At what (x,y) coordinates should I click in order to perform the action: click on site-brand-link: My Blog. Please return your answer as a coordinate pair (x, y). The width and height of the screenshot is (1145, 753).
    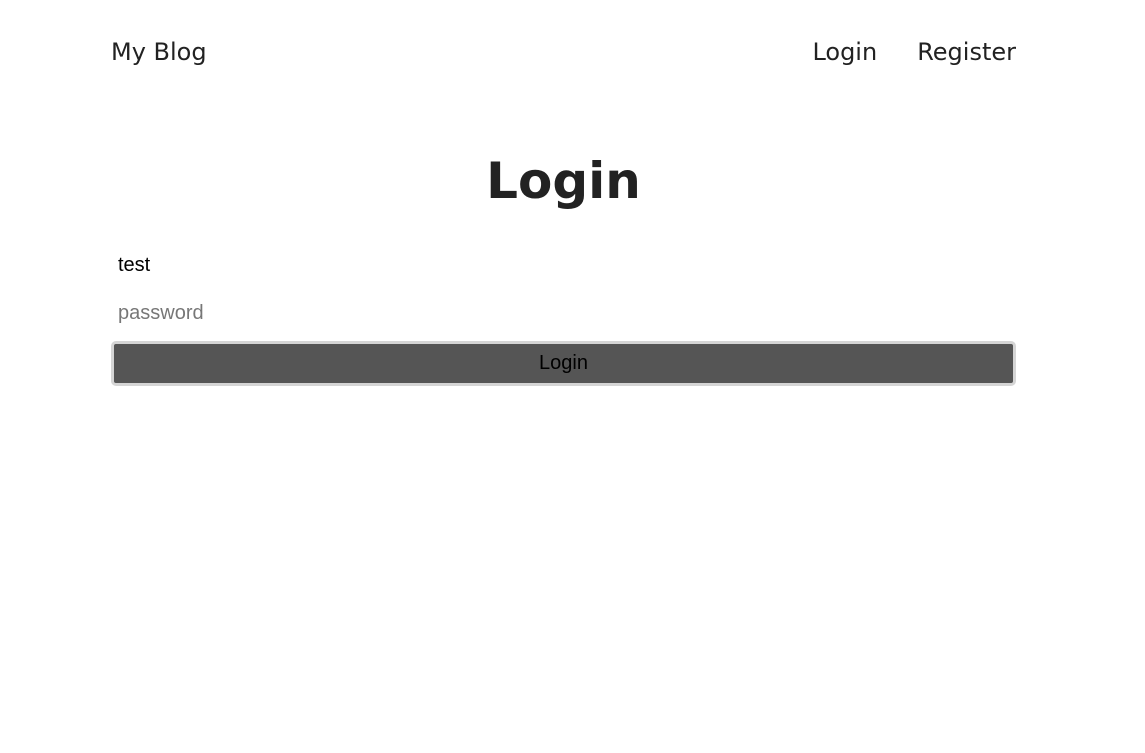
    Looking at the image, I should click on (159, 52).